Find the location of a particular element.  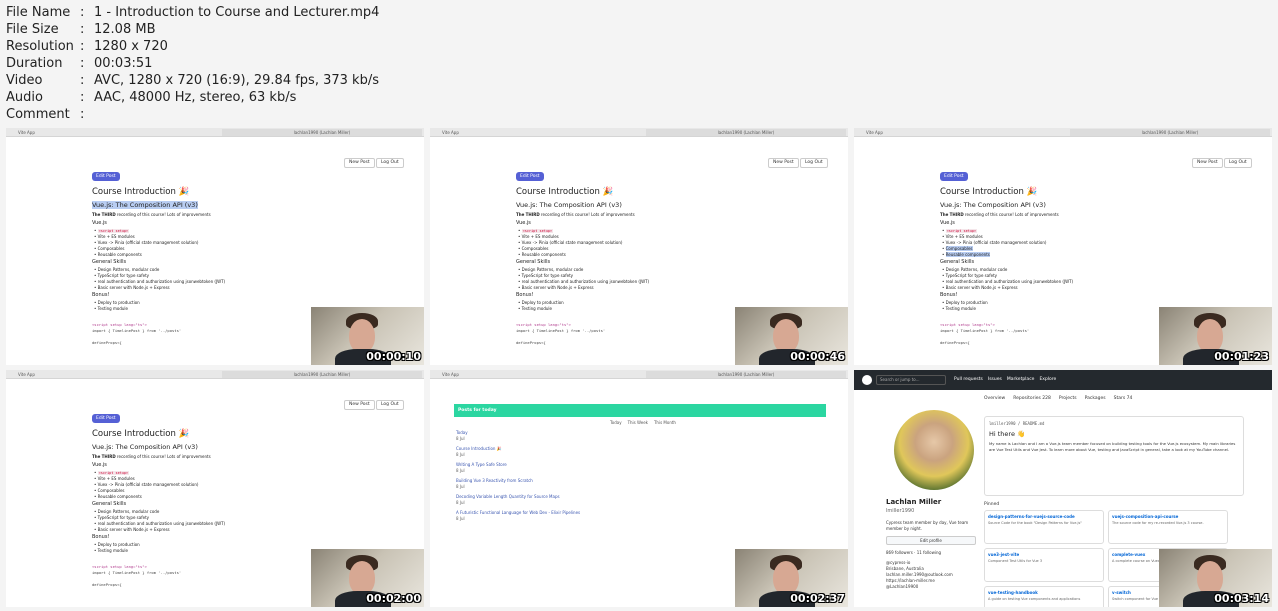

period-tabs: Today This Week This Month is located at coordinates (646, 422).